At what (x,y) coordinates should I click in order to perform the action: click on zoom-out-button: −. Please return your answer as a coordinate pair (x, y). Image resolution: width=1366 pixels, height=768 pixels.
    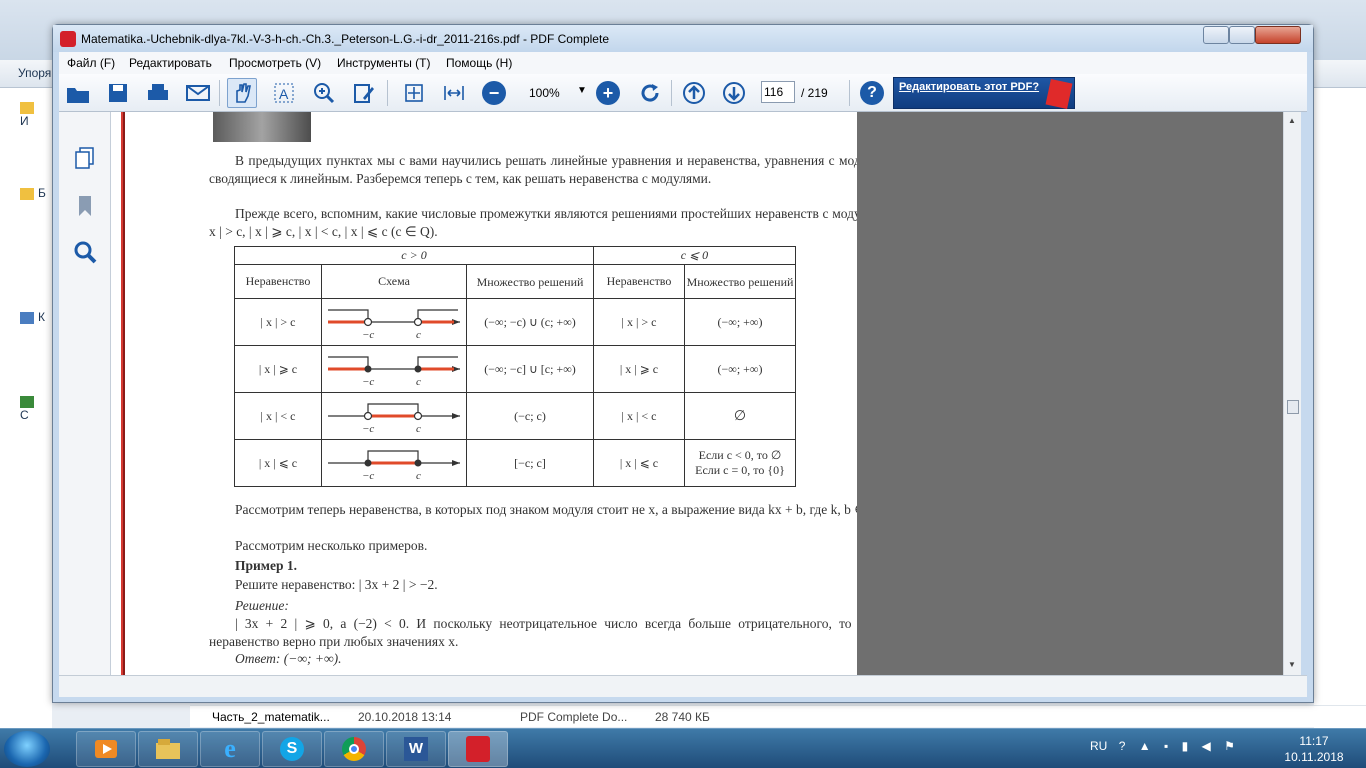
    Looking at the image, I should click on (494, 93).